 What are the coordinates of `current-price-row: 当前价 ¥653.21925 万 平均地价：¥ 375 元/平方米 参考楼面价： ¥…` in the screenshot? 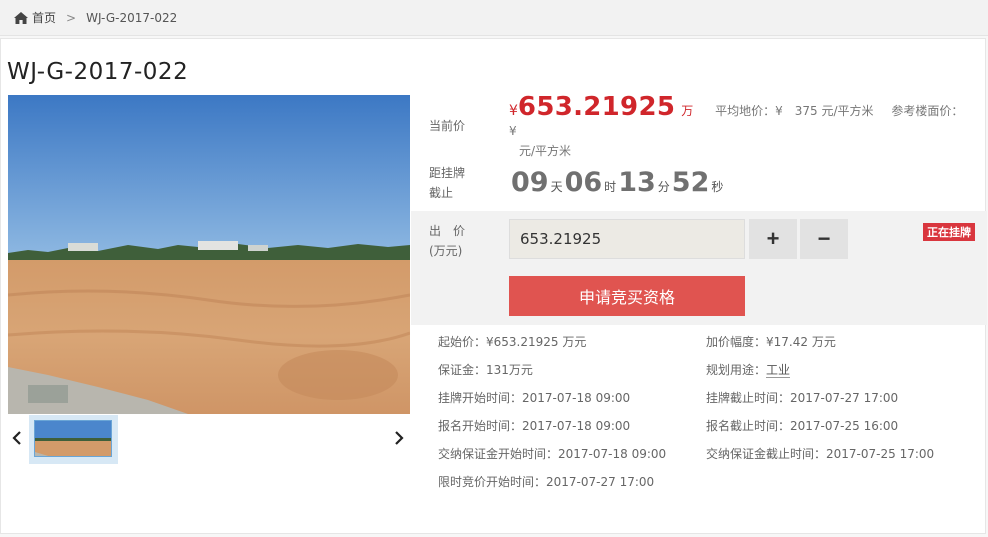 It's located at (694, 125).